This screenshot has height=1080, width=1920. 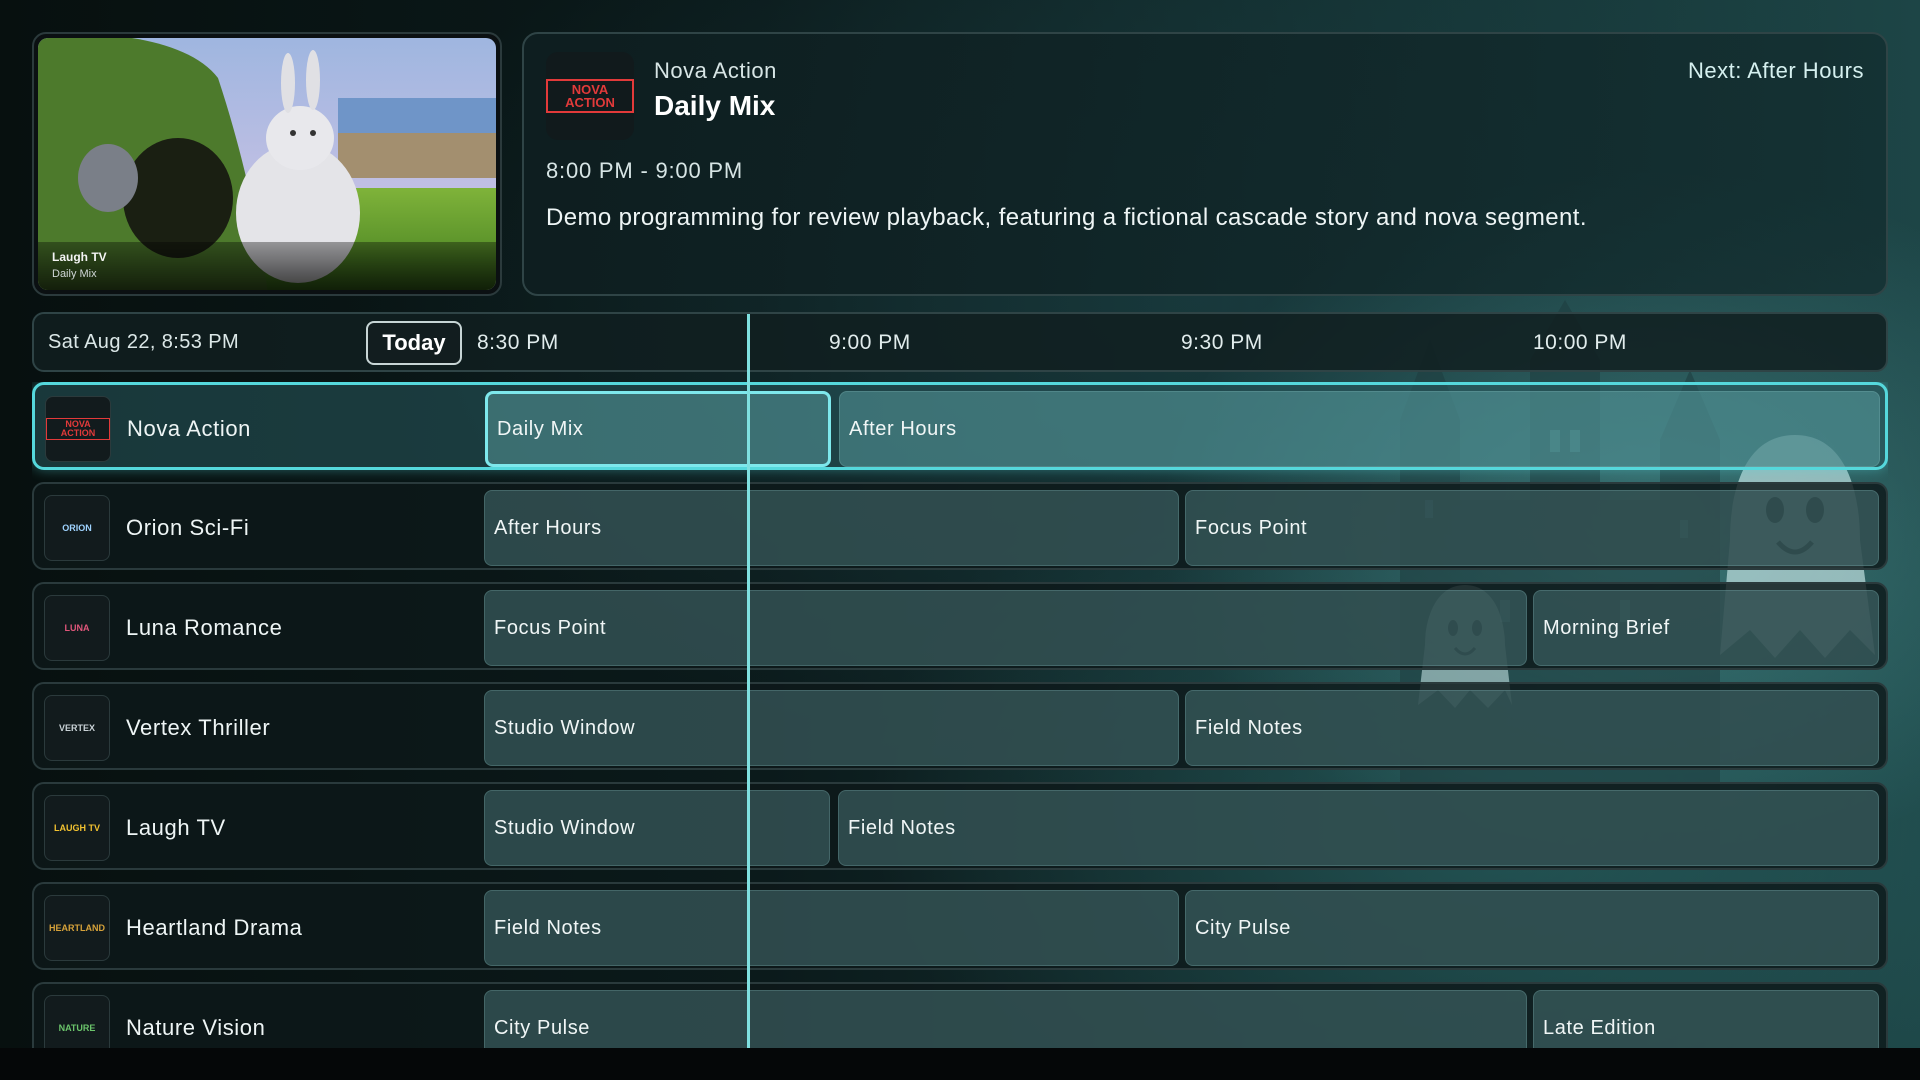 I want to click on channel-logo-text: VERTEX, so click(x=76, y=727).